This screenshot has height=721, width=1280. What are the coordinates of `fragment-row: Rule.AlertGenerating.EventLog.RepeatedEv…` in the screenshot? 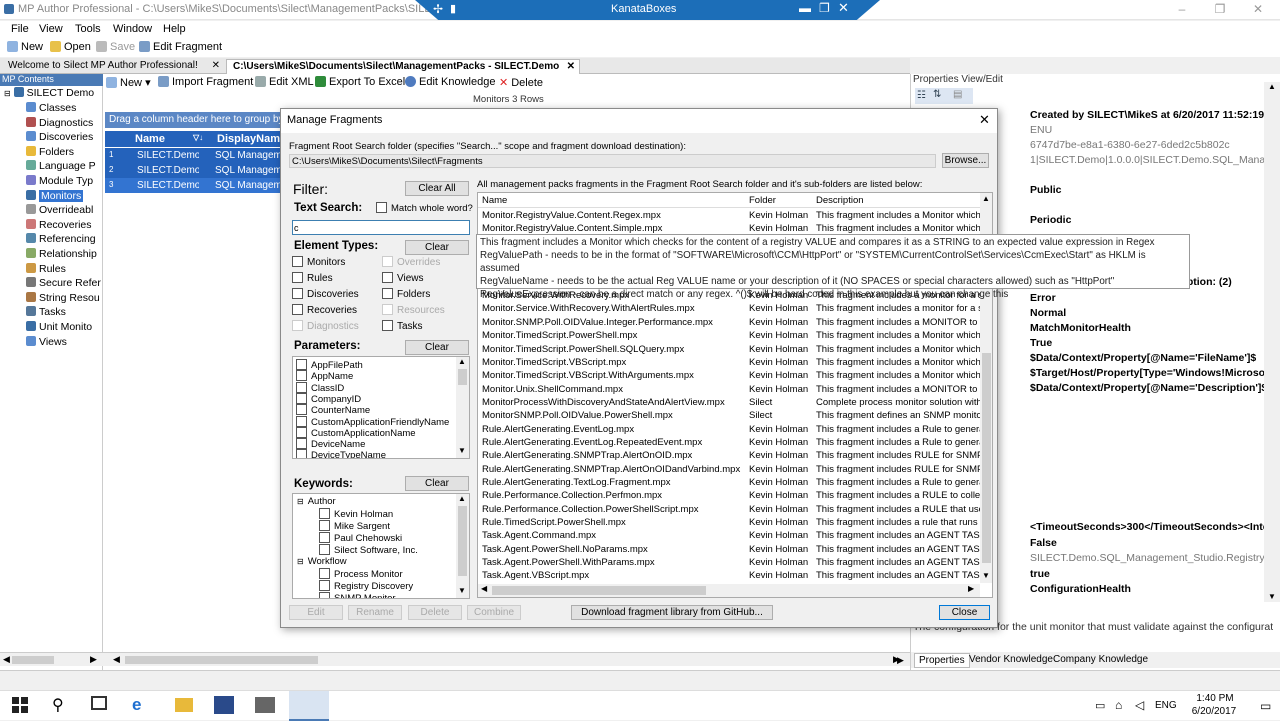 It's located at (731, 442).